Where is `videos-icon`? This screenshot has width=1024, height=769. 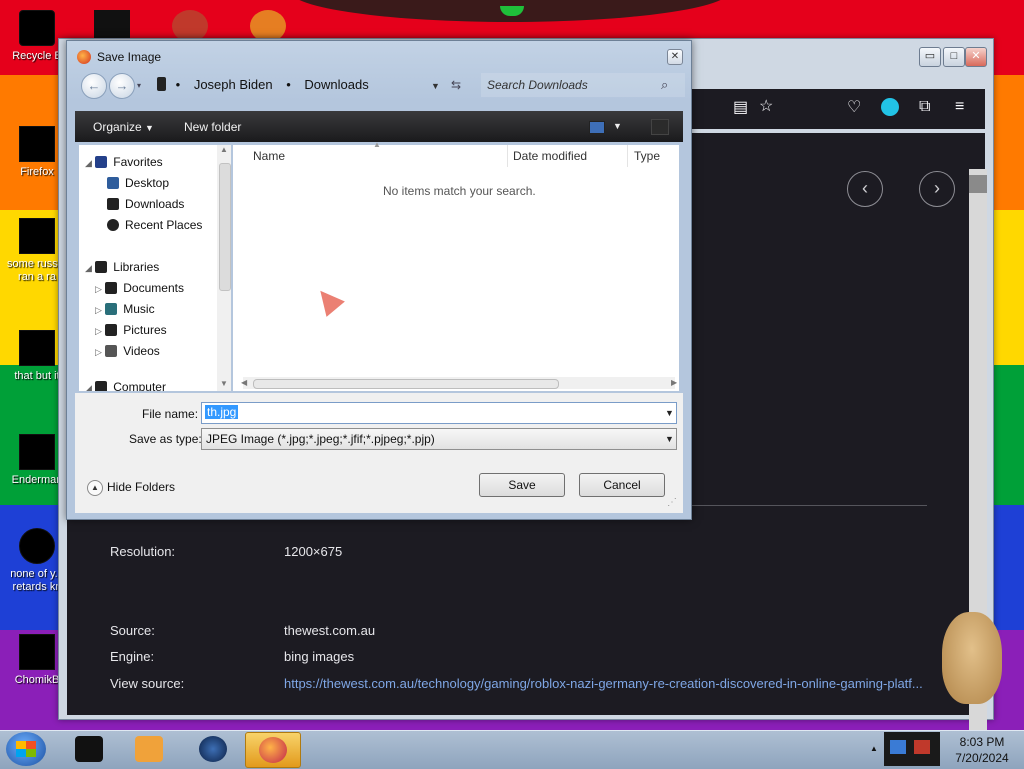
videos-icon is located at coordinates (111, 351).